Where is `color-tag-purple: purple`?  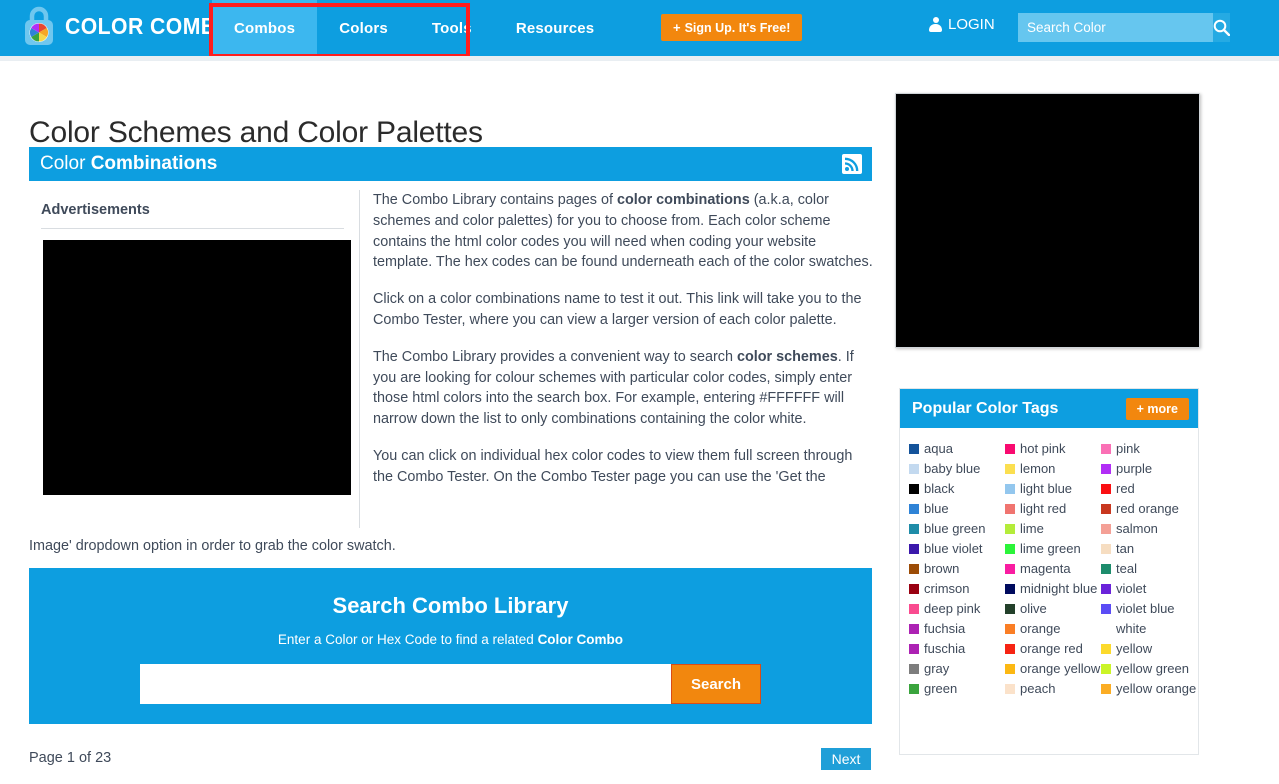 color-tag-purple: purple is located at coordinates (1149, 469).